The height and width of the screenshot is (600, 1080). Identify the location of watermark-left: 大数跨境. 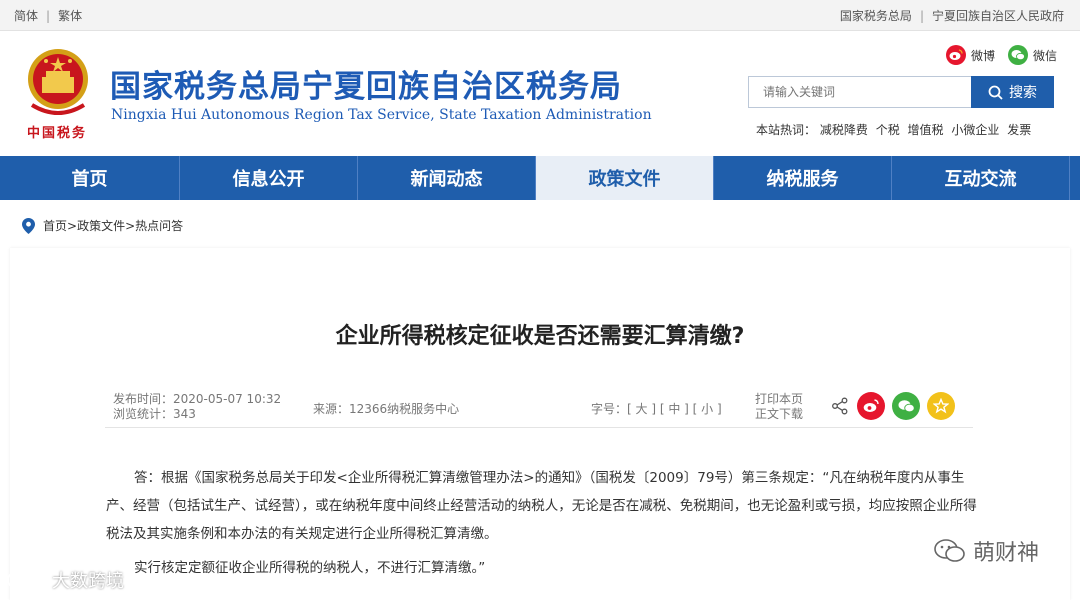
(65, 580).